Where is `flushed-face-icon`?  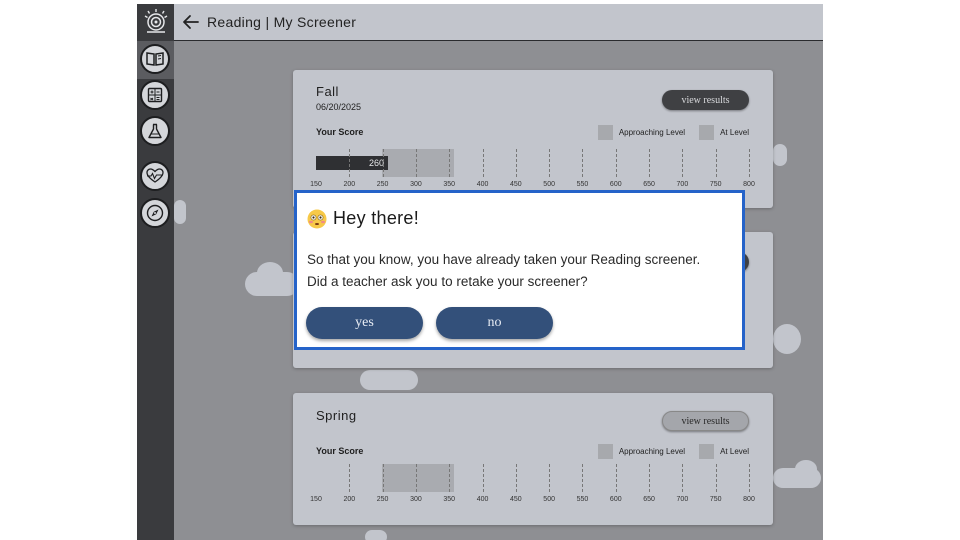
flushed-face-icon is located at coordinates (317, 218).